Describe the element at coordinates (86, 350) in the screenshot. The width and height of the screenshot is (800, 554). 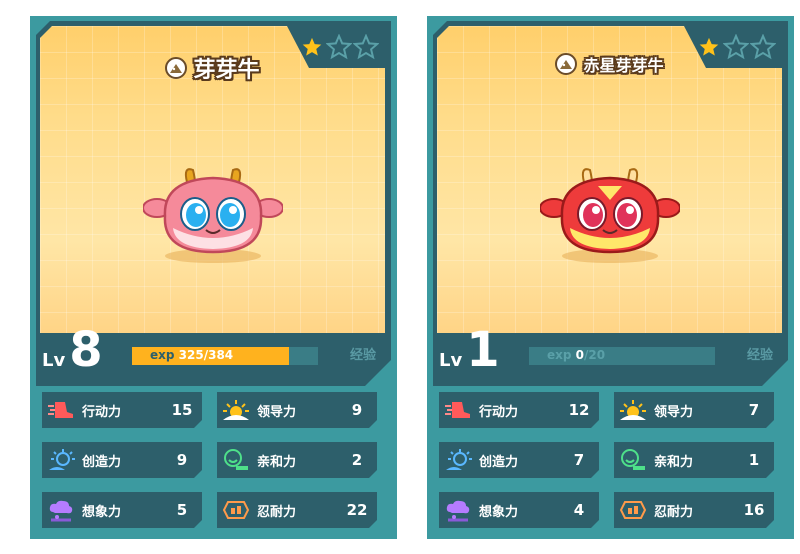
I see `level-number: 8` at that location.